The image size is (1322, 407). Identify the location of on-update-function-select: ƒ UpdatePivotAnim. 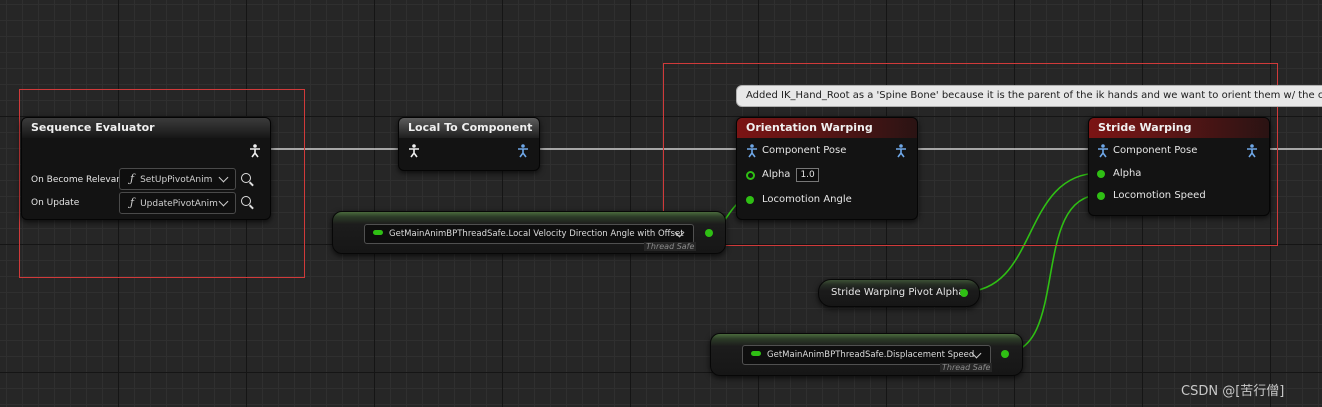
(177, 203).